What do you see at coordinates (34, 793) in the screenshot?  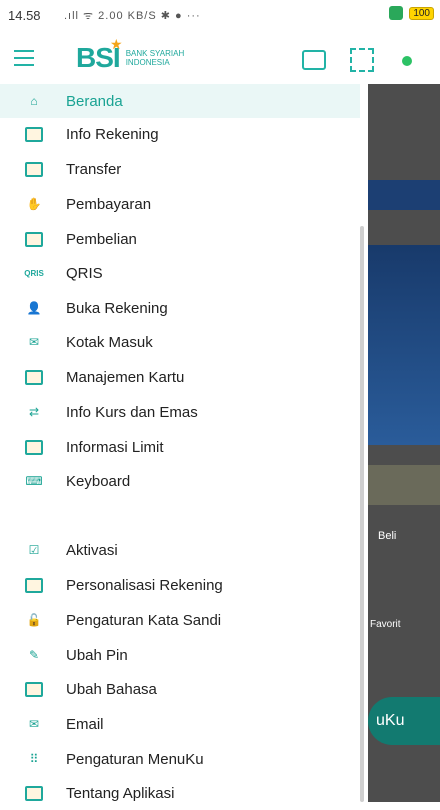 I see `about-icon` at bounding box center [34, 793].